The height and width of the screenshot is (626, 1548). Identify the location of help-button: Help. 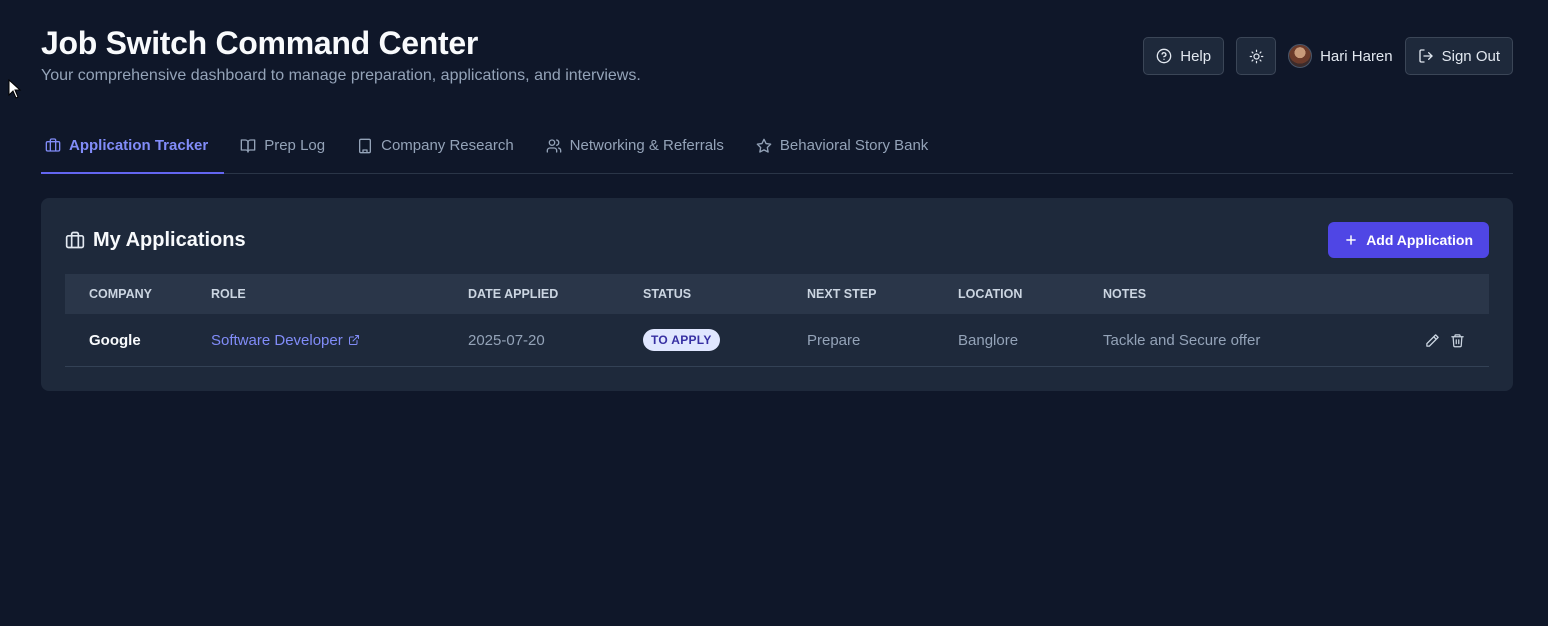
(1184, 56).